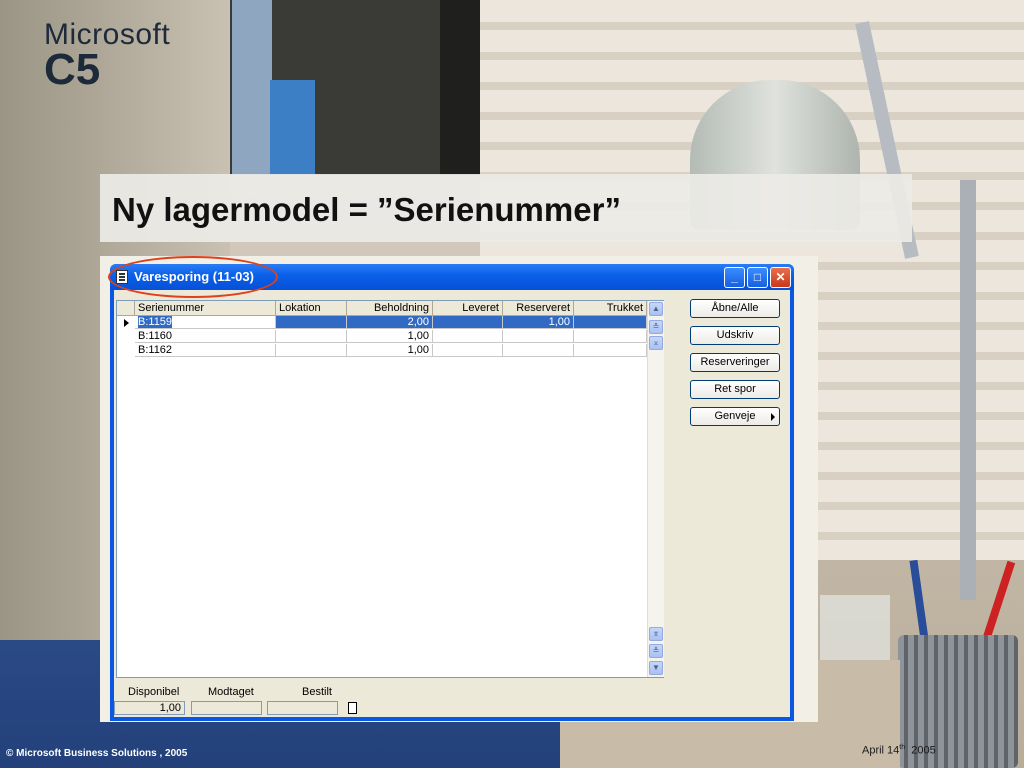 The image size is (1024, 768). Describe the element at coordinates (97, 753) in the screenshot. I see `footer-copyright: © Microsoft Business Solutions , 2005` at that location.